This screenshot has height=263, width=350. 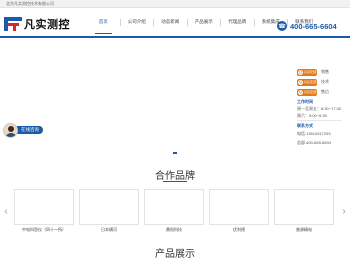 I want to click on carousel-prev-icon: ‹, so click(x=6, y=212).